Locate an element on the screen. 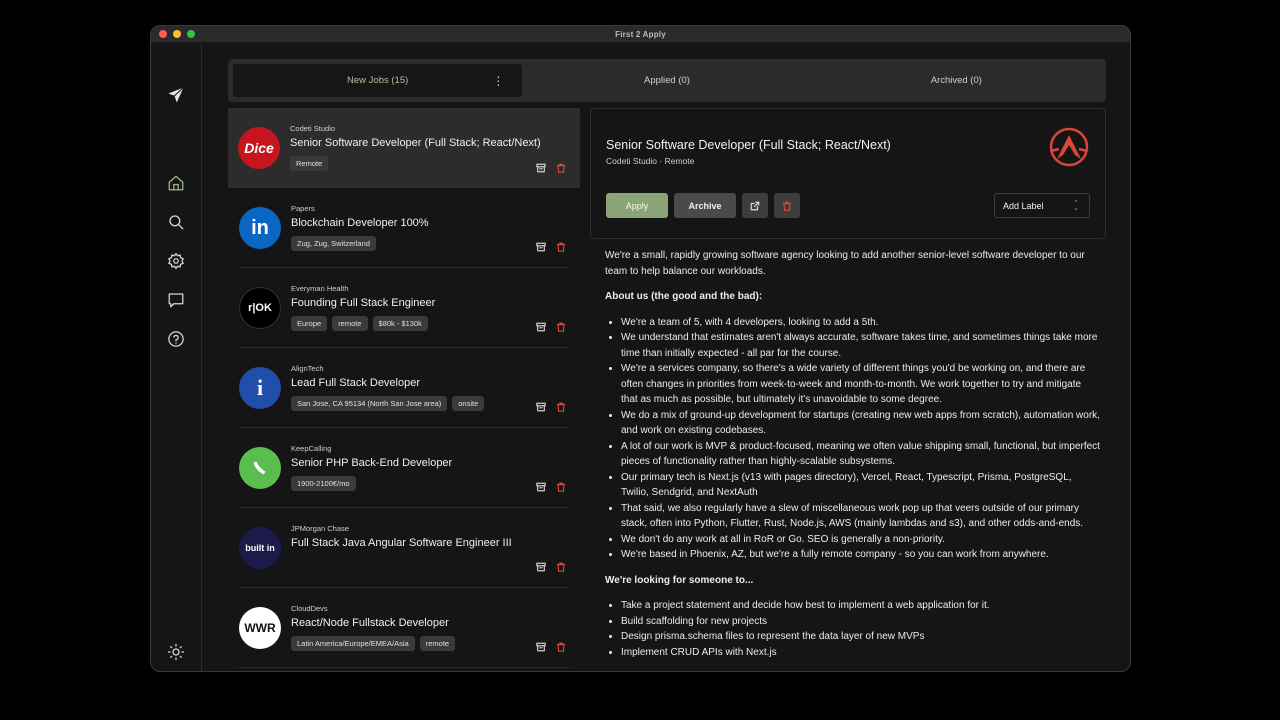 This screenshot has height=720, width=1280. tab-label: Applied (0) is located at coordinates (667, 80).